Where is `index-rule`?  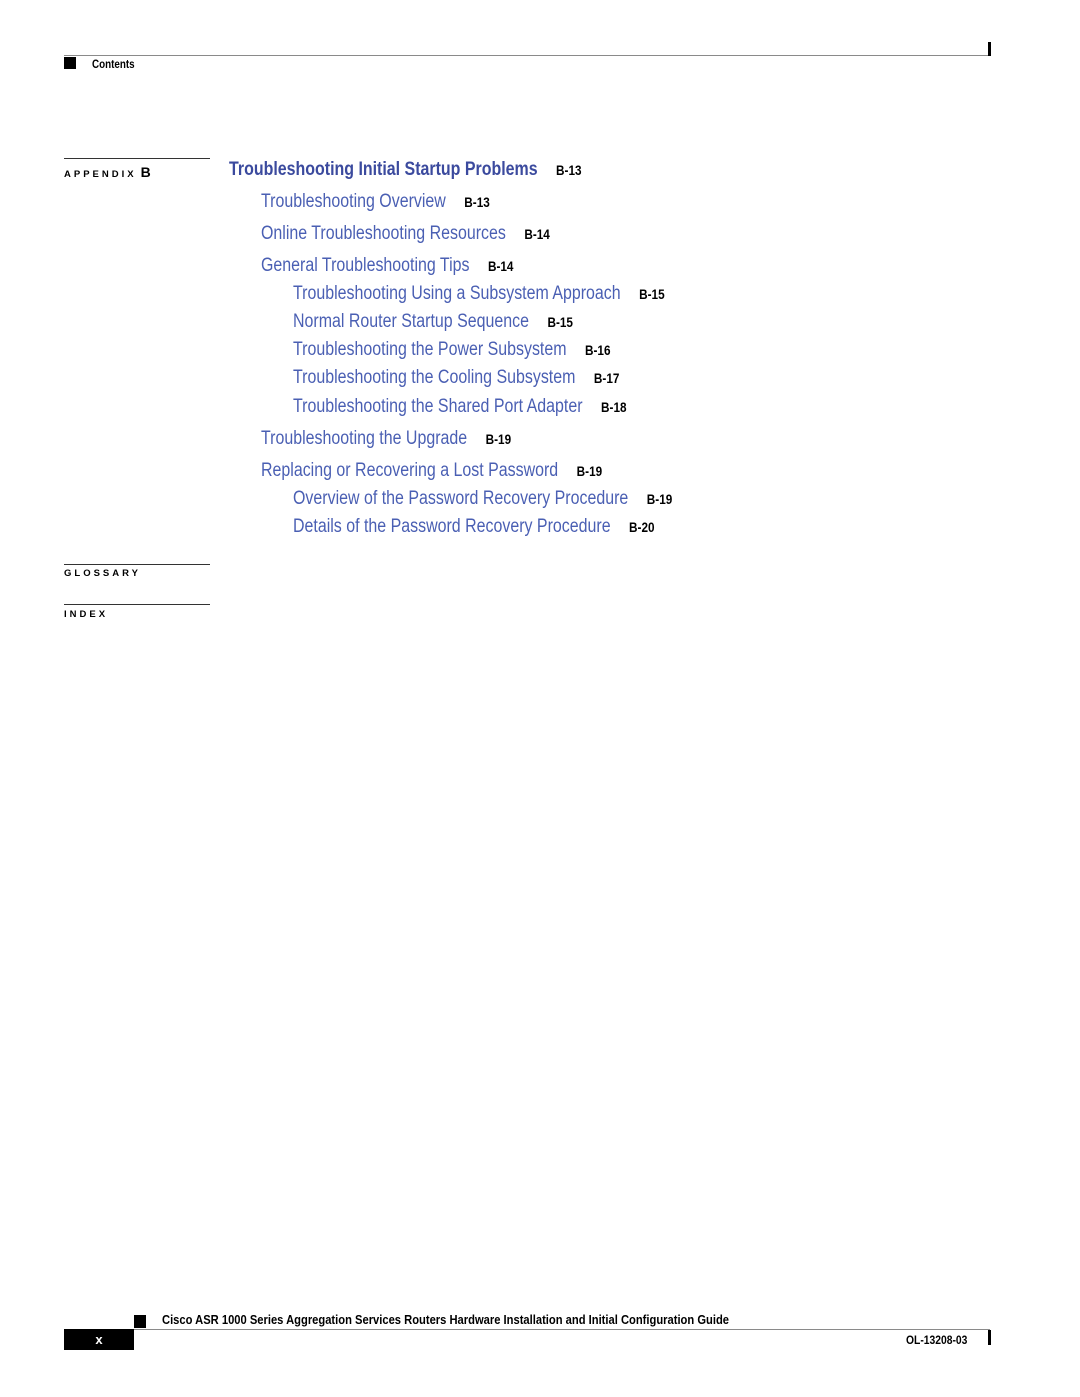
index-rule is located at coordinates (137, 604).